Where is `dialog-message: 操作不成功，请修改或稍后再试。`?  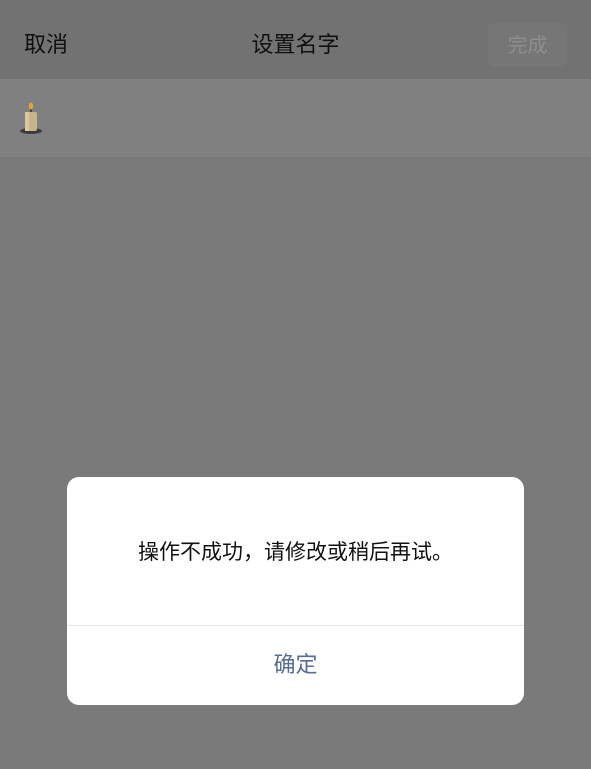
dialog-message: 操作不成功，请修改或稍后再试。 is located at coordinates (295, 552).